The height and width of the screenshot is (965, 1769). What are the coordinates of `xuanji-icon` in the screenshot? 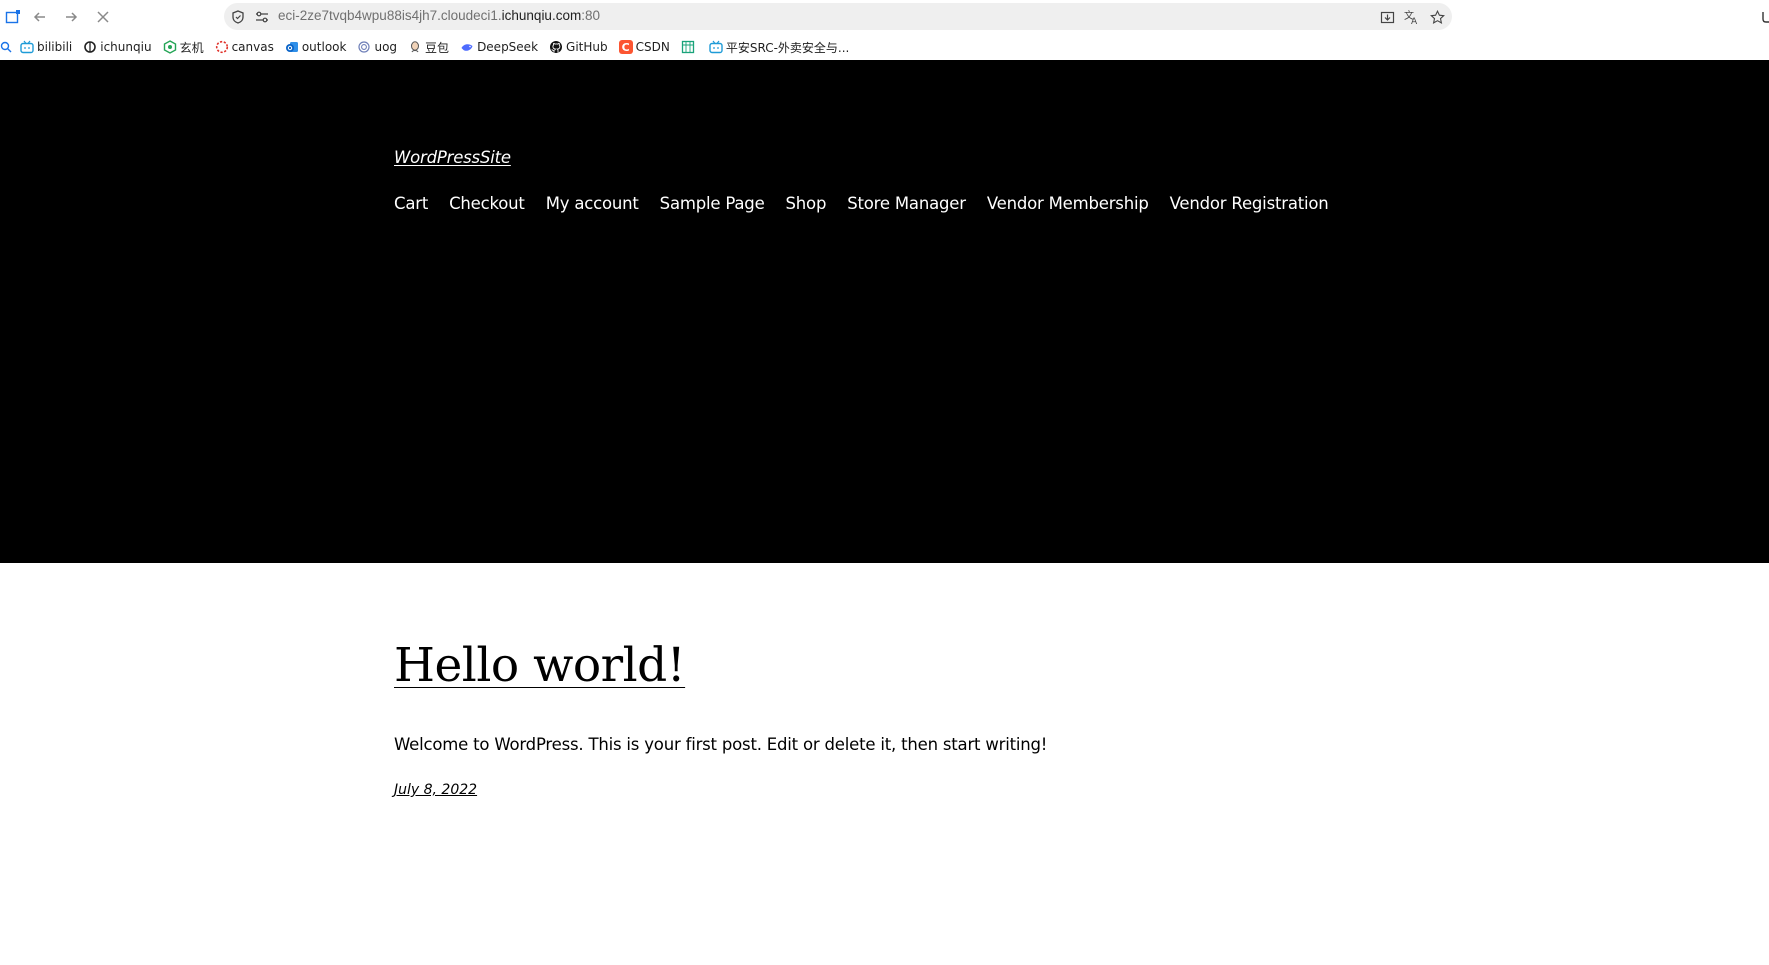 It's located at (170, 47).